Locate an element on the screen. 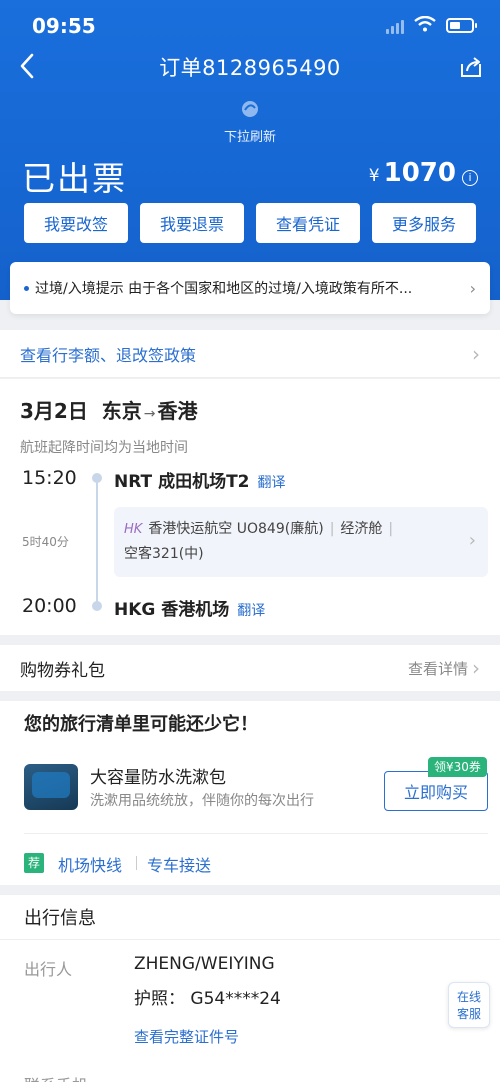  wifi-icon is located at coordinates (425, 24).